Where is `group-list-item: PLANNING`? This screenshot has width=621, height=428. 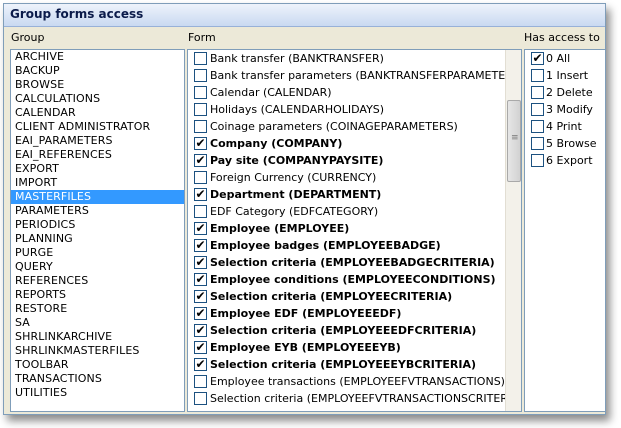 group-list-item: PLANNING is located at coordinates (97, 239).